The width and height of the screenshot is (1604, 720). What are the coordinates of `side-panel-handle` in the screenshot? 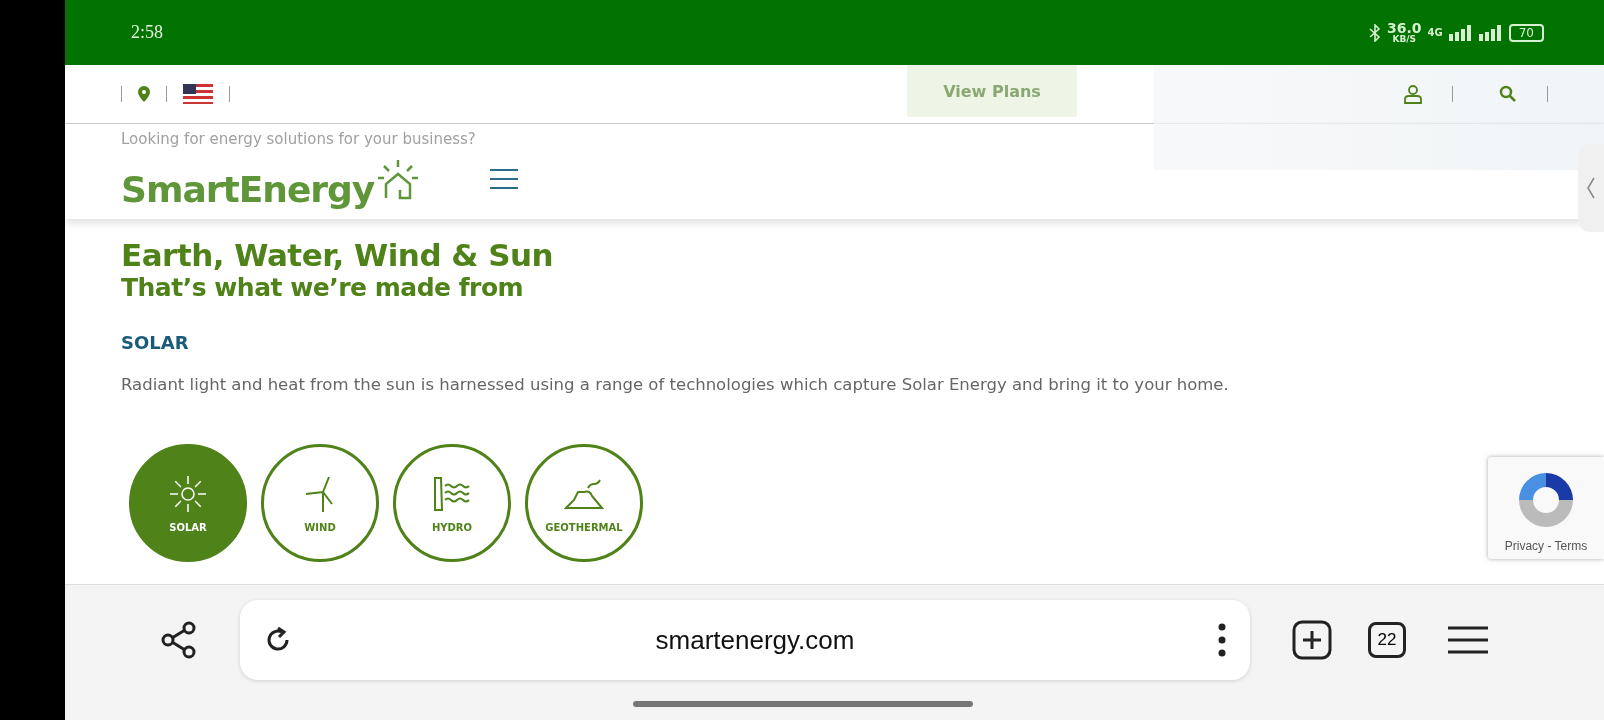 It's located at (1591, 188).